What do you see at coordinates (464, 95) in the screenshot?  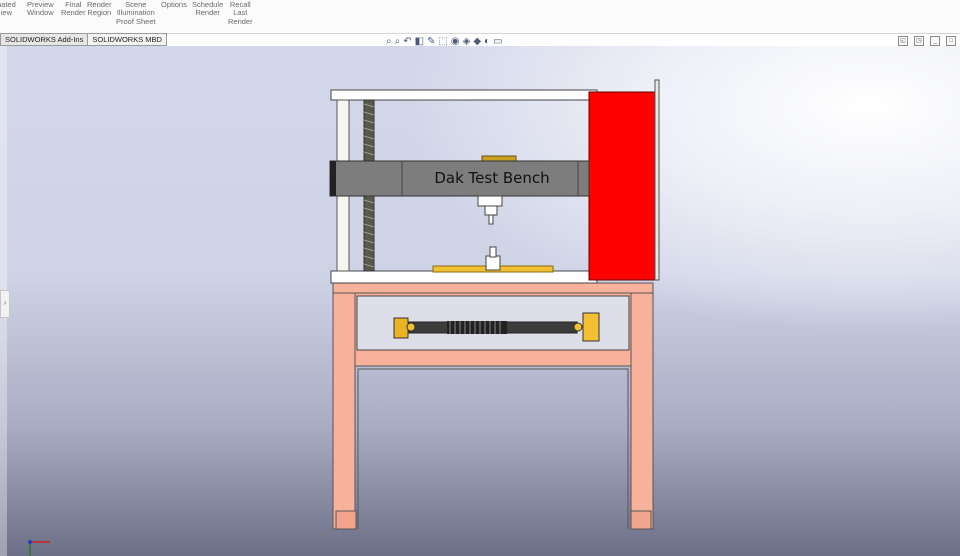 I see `top-plate` at bounding box center [464, 95].